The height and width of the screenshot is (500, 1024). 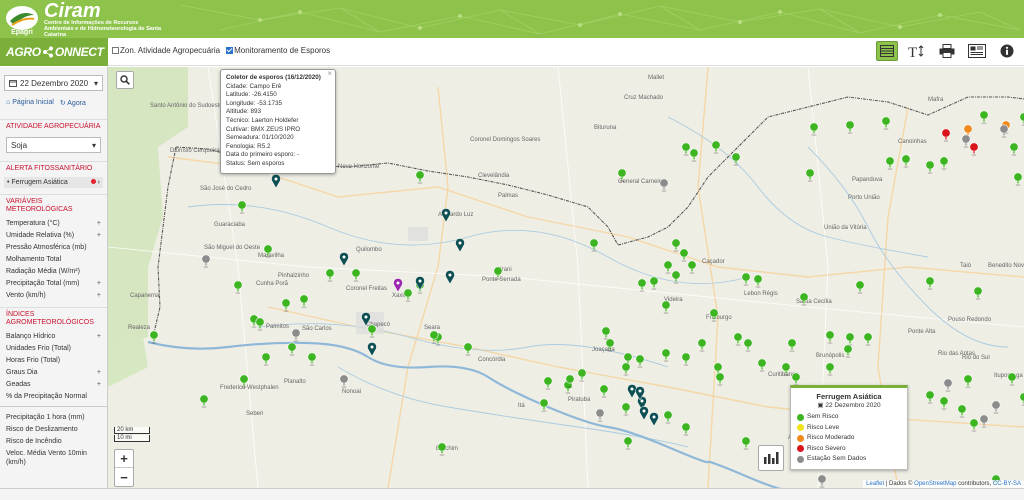 I want to click on print-button, so click(x=947, y=51).